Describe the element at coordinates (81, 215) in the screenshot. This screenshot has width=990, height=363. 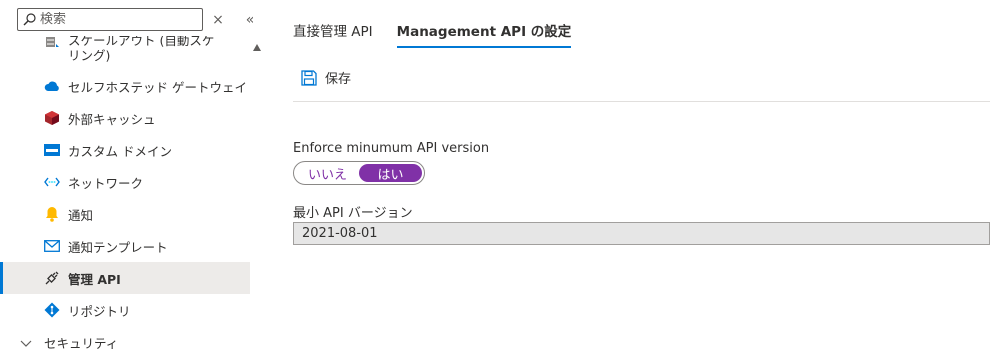
I see `sidebar-item-label: 通知` at that location.